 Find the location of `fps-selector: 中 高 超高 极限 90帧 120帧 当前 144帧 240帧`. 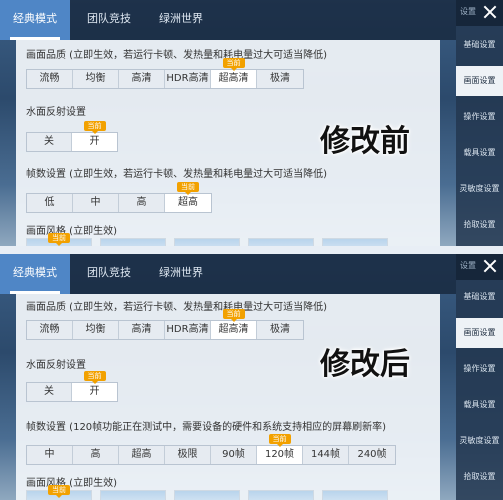

fps-selector: 中 高 超高 极限 90帧 120帧 当前 144帧 240帧 is located at coordinates (211, 449).